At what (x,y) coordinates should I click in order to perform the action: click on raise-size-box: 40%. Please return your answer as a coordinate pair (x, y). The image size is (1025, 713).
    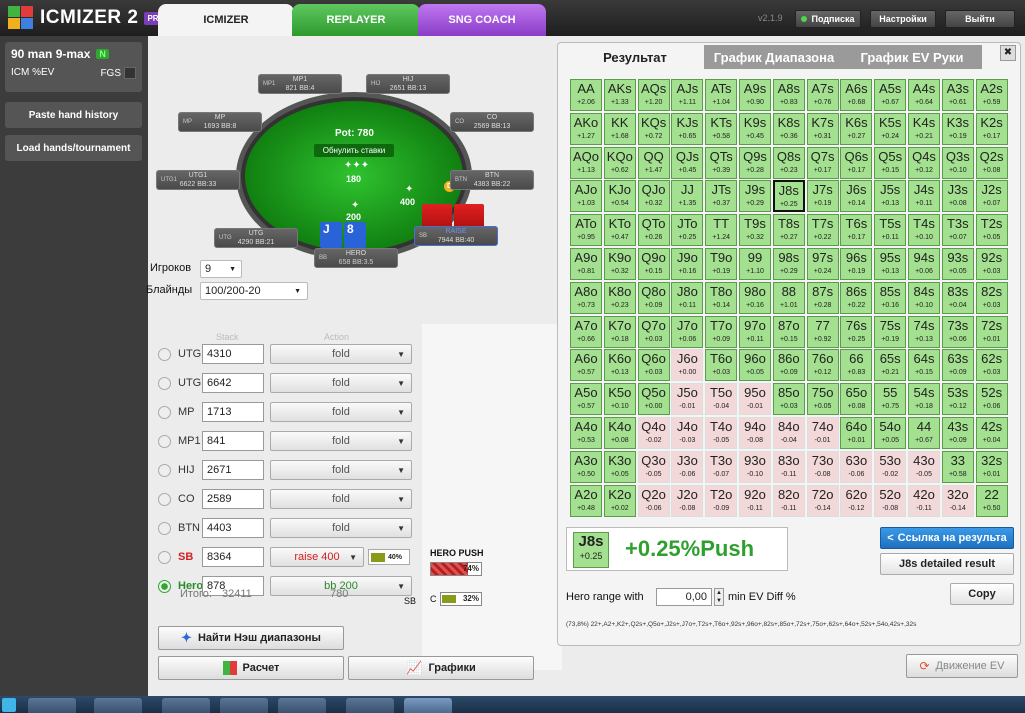
    Looking at the image, I should click on (389, 557).